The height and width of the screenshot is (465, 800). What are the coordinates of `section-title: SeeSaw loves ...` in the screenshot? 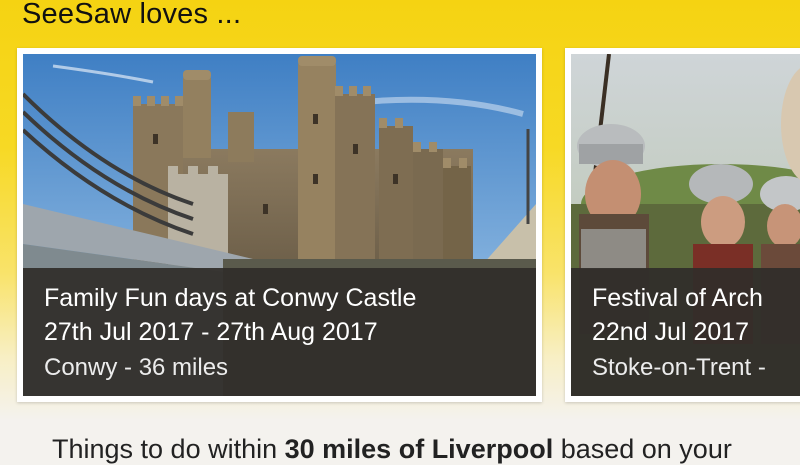 It's located at (132, 15).